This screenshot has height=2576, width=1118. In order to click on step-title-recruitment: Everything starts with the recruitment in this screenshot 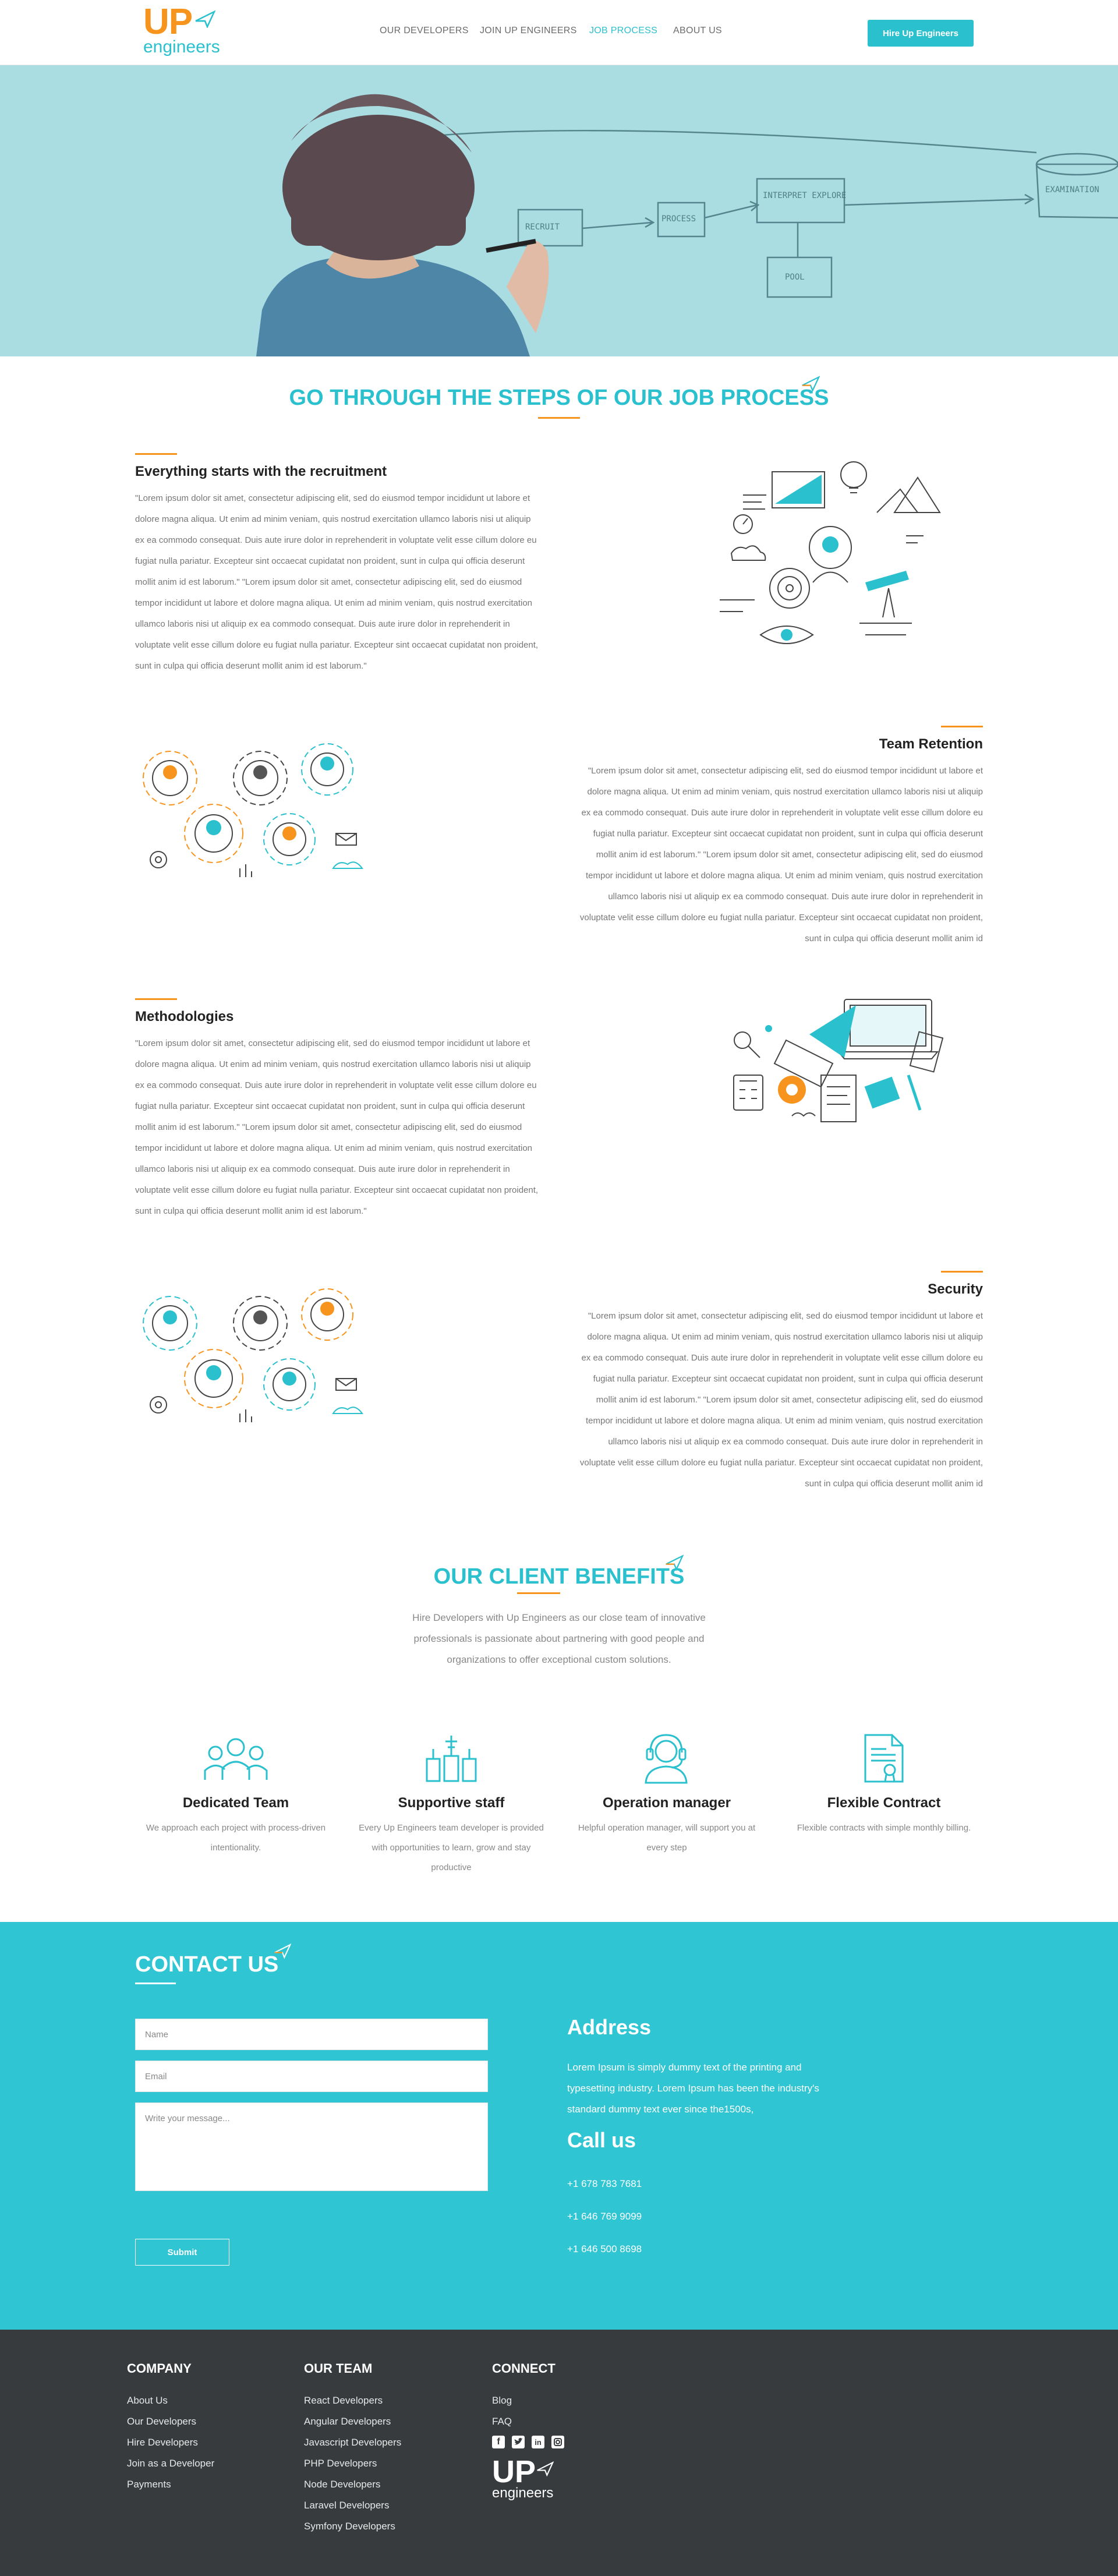, I will do `click(261, 471)`.